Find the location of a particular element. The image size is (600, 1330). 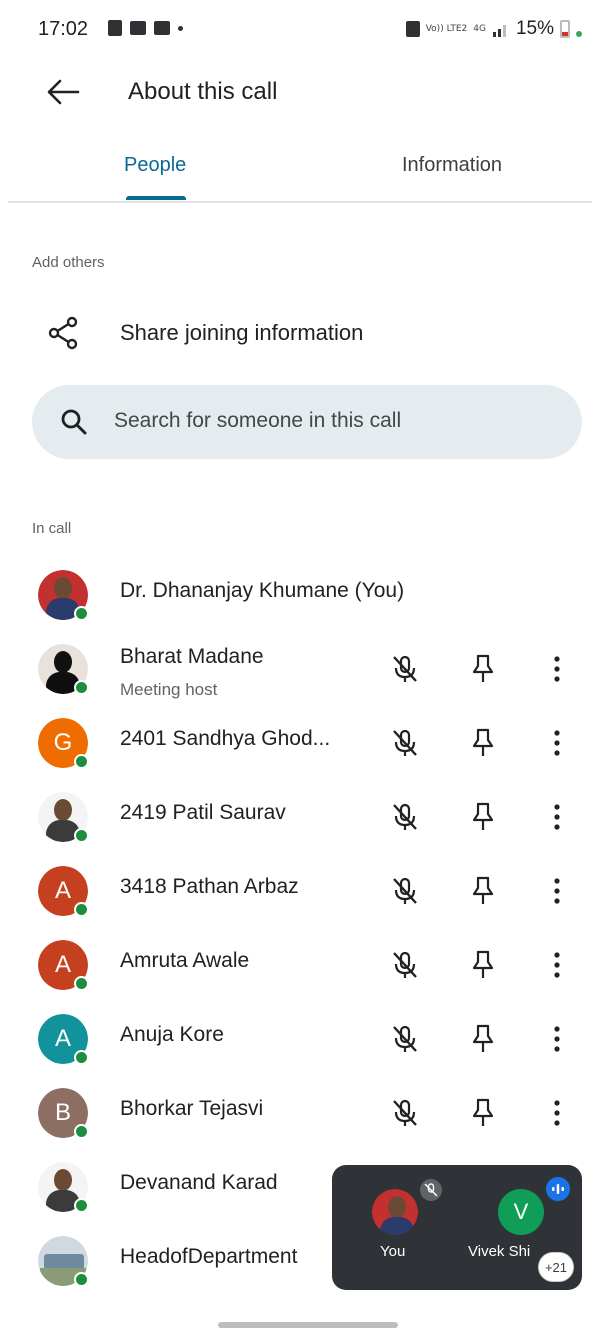

status-time: 17:02 is located at coordinates (63, 29).